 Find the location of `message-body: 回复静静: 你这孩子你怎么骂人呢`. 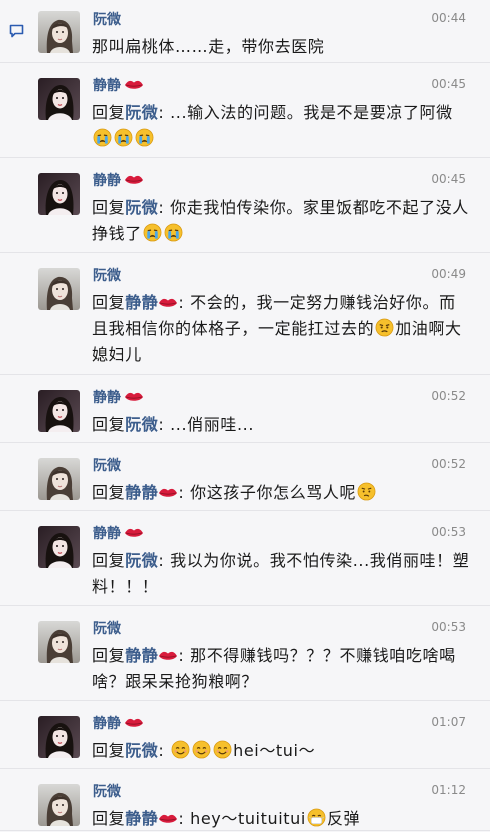

message-body: 回复静静: 你这孩子你怎么骂人呢 is located at coordinates (282, 493).